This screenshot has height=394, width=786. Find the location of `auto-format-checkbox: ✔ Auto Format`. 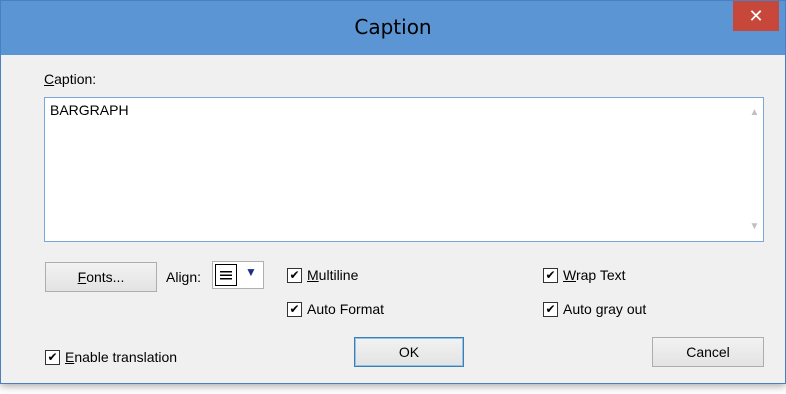

auto-format-checkbox: ✔ Auto Format is located at coordinates (335, 309).